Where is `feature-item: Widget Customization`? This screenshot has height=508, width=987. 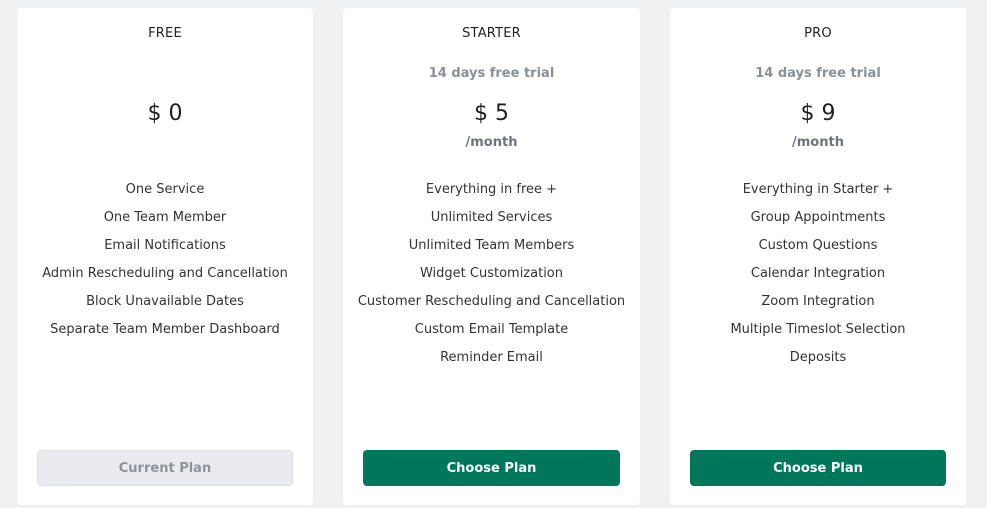 feature-item: Widget Customization is located at coordinates (491, 273).